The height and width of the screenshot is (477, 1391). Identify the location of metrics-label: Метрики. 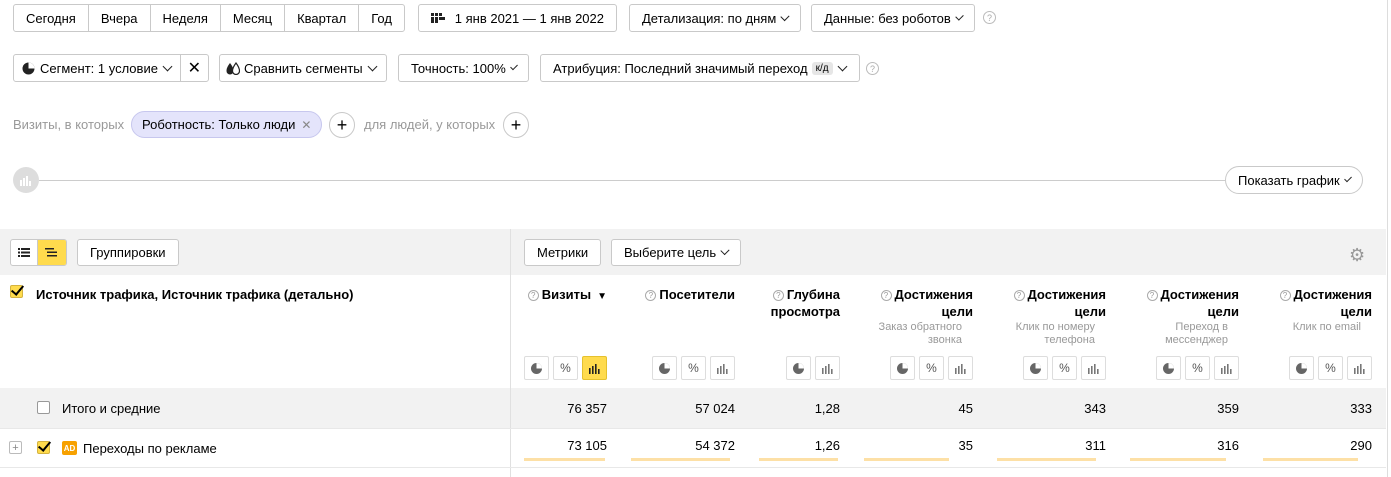
(563, 252).